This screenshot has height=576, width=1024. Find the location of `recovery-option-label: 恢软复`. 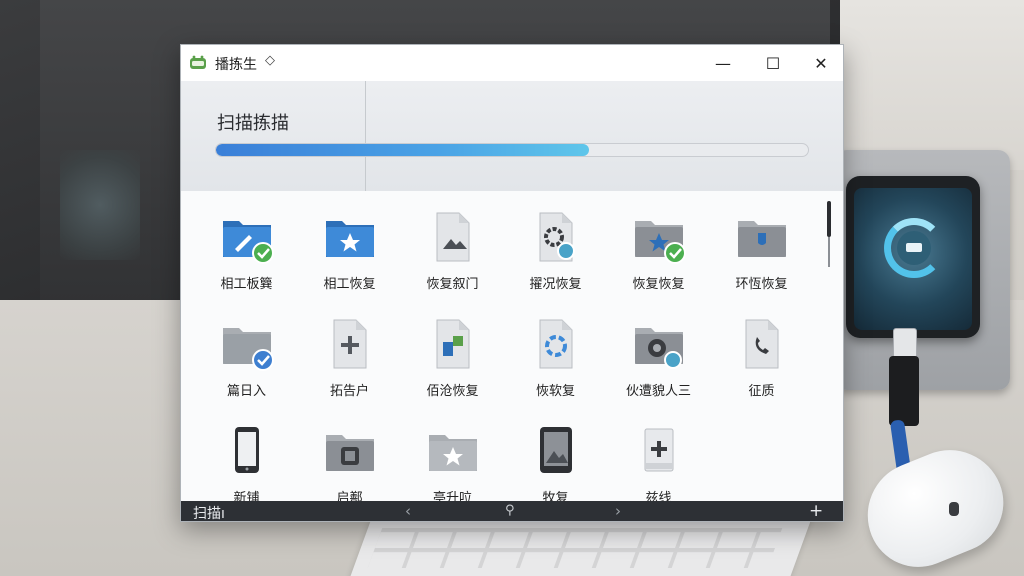

recovery-option-label: 恢软复 is located at coordinates (555, 391).